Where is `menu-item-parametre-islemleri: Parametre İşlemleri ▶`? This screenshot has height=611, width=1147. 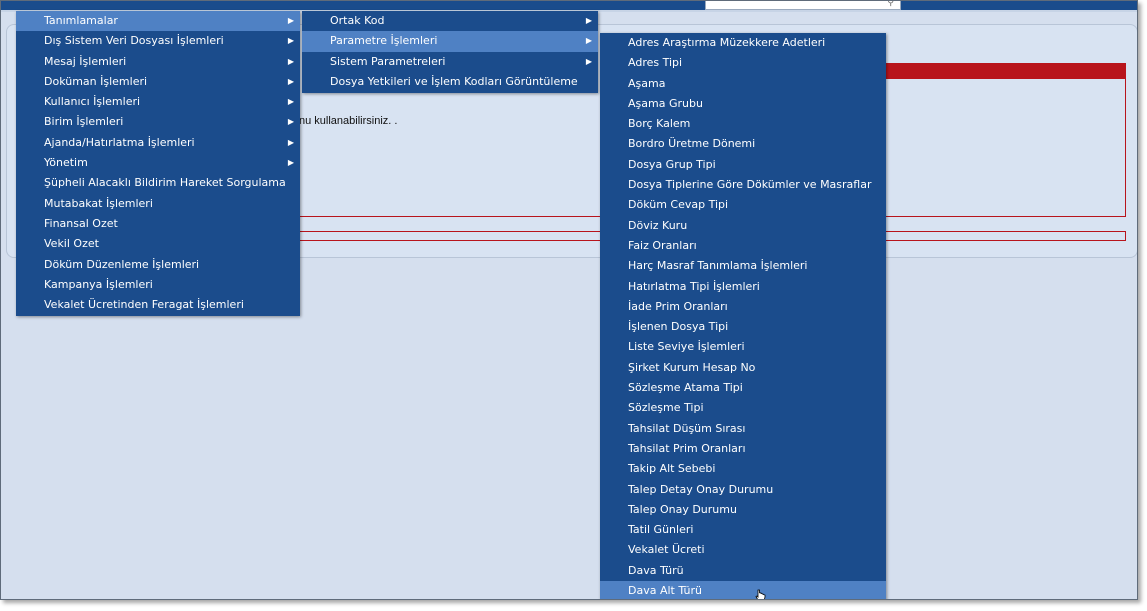
menu-item-parametre-islemleri: Parametre İşlemleri ▶ is located at coordinates (450, 41).